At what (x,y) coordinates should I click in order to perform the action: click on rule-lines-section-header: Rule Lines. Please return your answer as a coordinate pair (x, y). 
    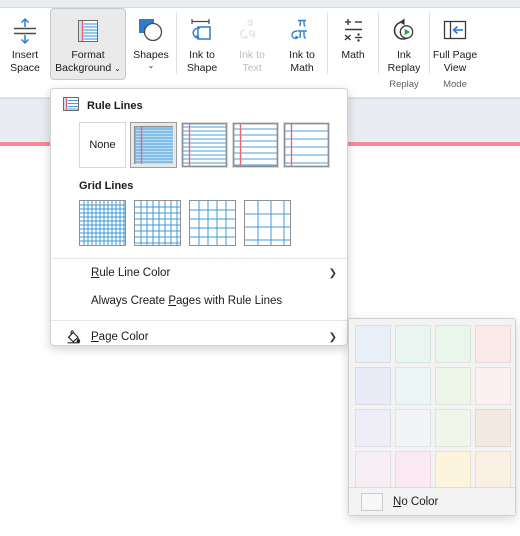
    Looking at the image, I should click on (199, 101).